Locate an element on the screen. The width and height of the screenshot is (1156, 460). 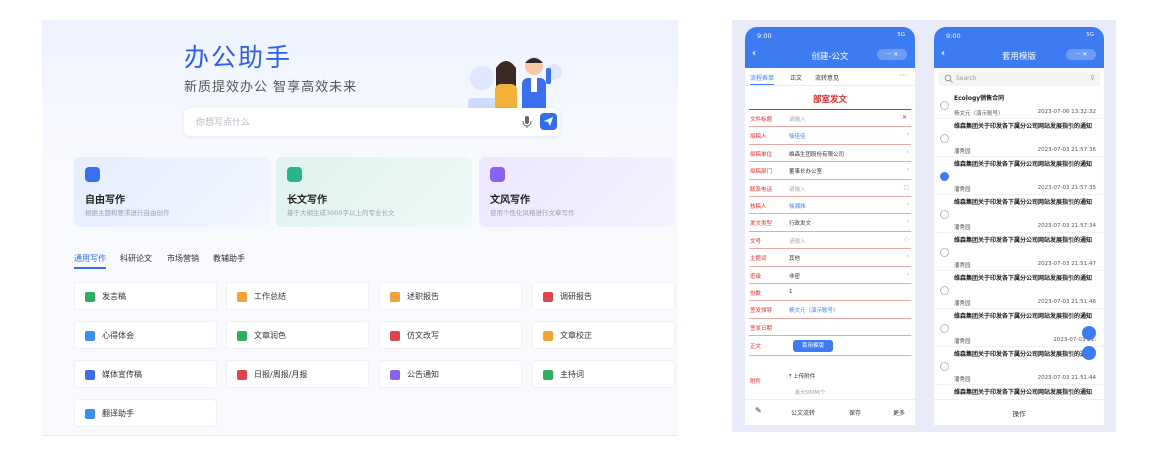
form-row: 文件标题 请输入 ✕ is located at coordinates (830, 119).